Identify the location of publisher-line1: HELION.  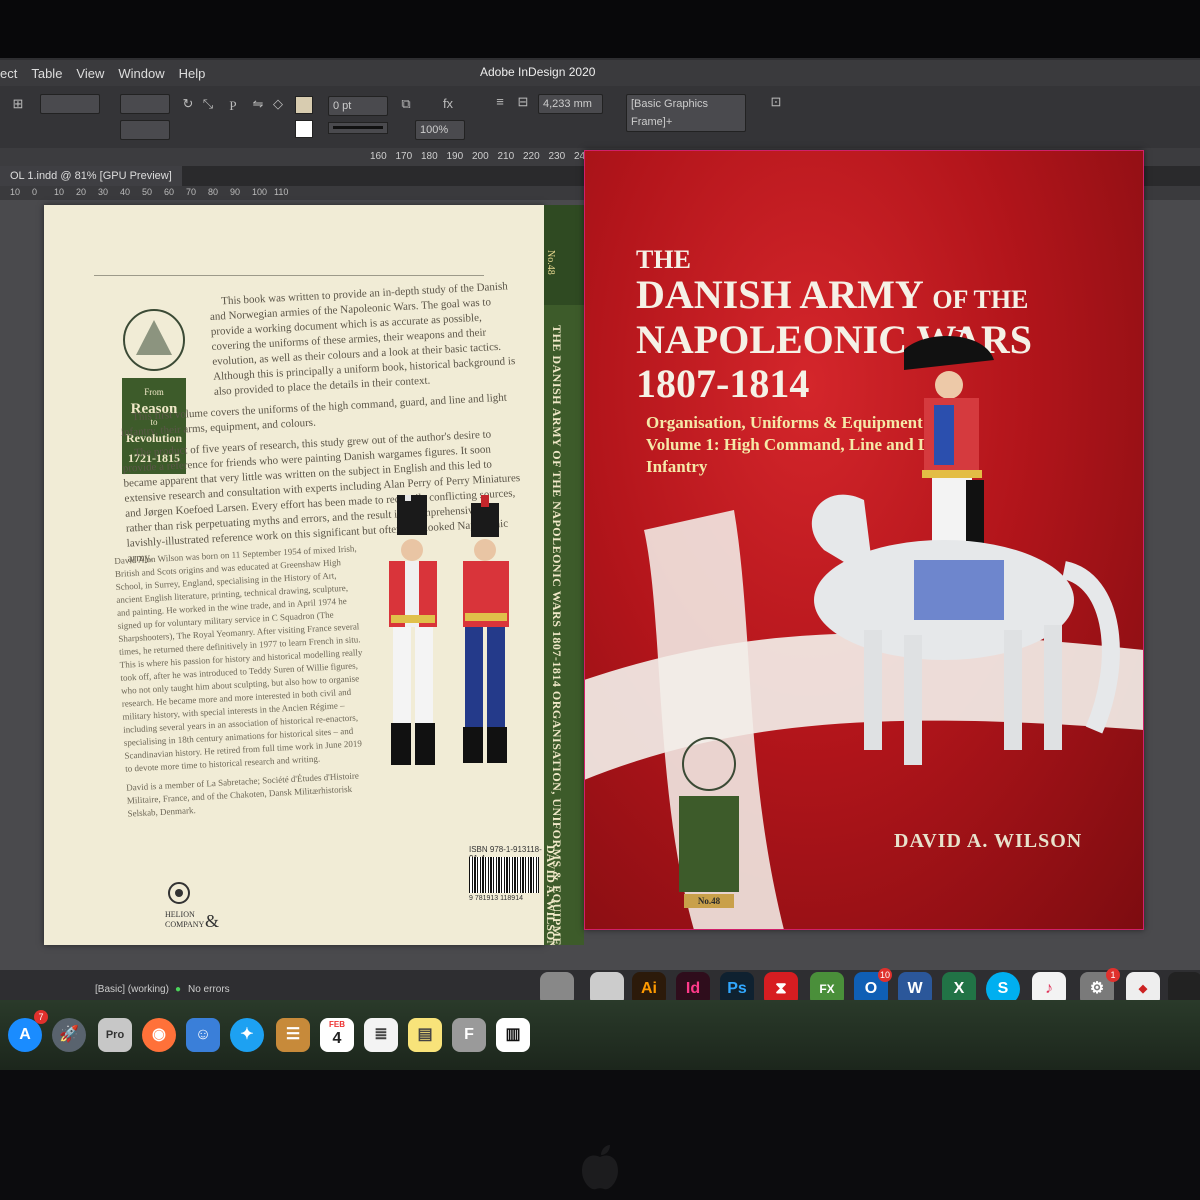
(180, 914).